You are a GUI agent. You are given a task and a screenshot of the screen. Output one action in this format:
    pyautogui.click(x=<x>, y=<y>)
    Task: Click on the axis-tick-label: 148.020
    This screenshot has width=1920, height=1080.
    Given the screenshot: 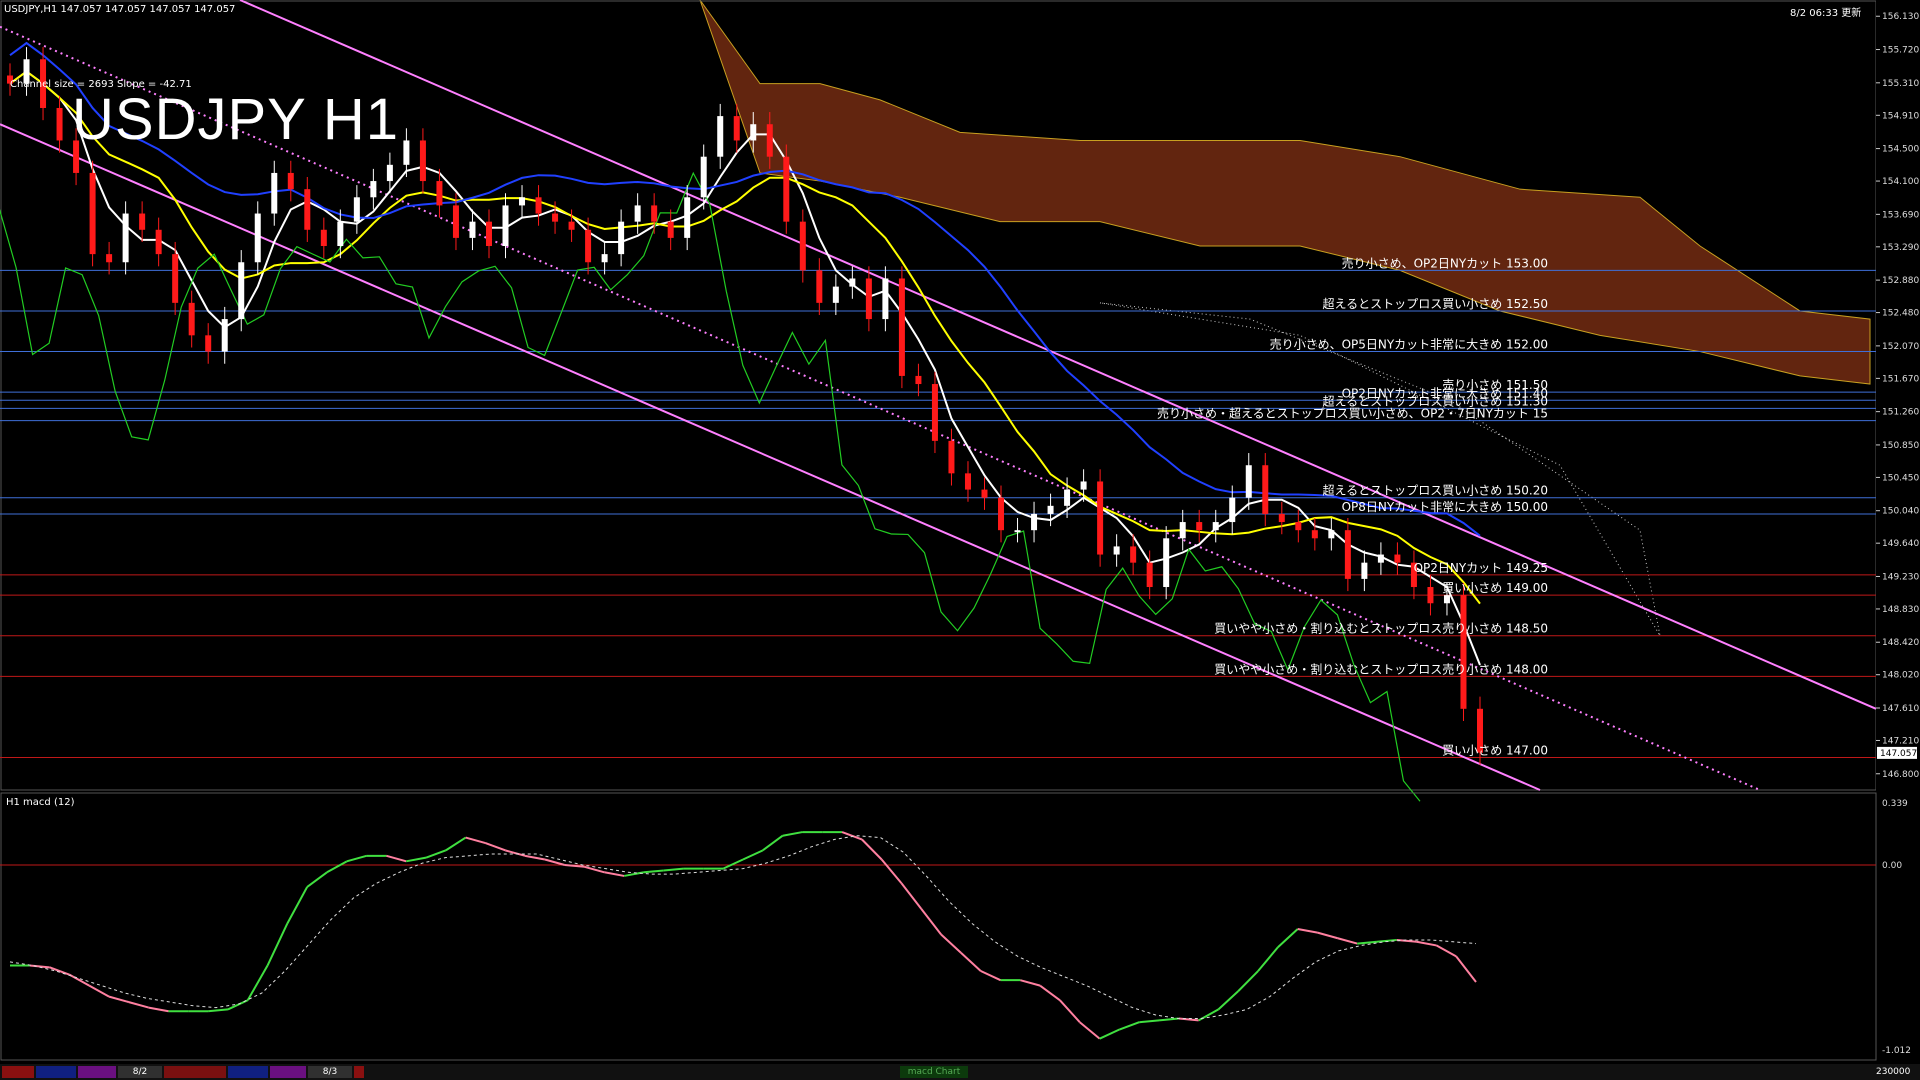 What is the action you would take?
    pyautogui.click(x=1900, y=676)
    